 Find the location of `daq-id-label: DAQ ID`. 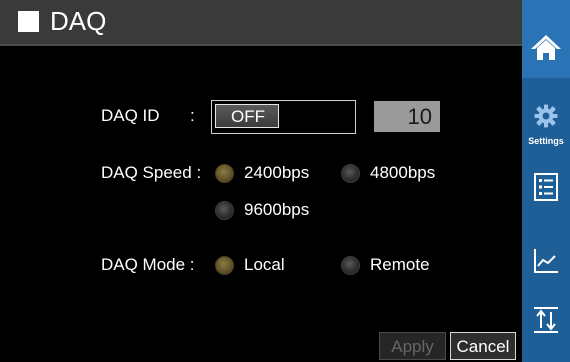

daq-id-label: DAQ ID is located at coordinates (130, 115).